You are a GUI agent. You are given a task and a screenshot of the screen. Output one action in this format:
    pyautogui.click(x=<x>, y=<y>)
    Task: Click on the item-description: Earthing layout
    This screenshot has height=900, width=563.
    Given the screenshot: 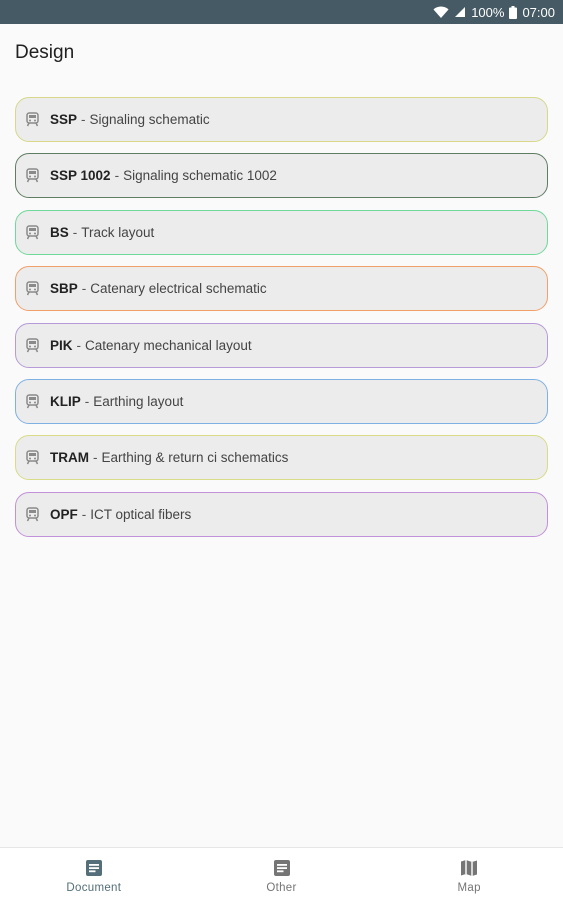 What is the action you would take?
    pyautogui.click(x=138, y=401)
    